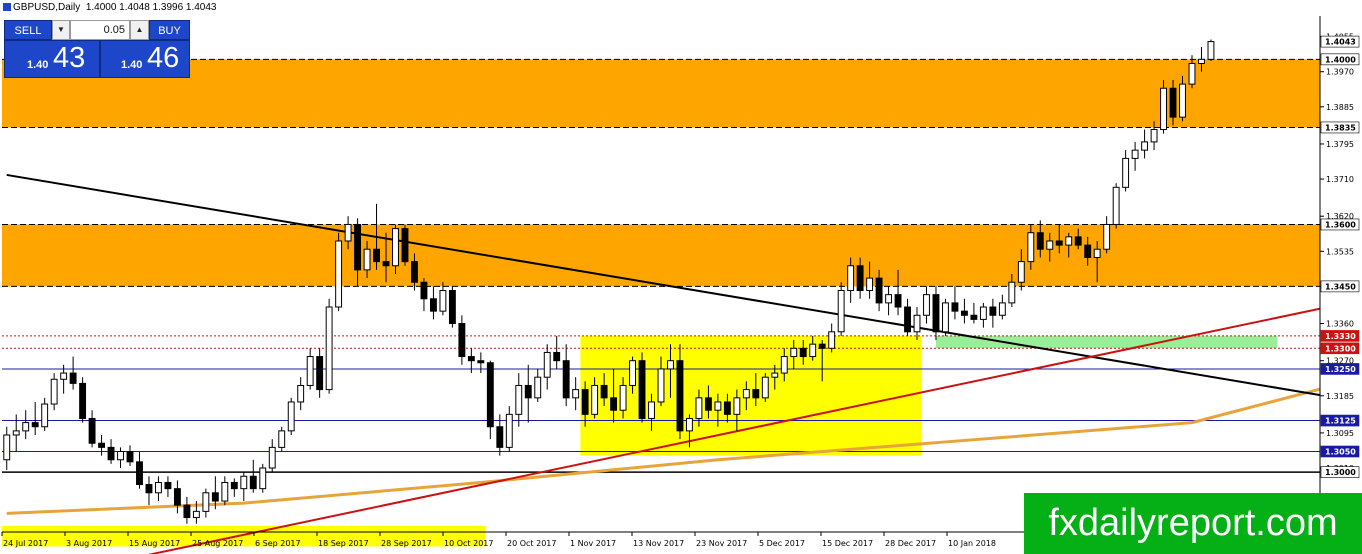  What do you see at coordinates (47, 7) in the screenshot?
I see `symbol-period-label: GBPUSD,Daily` at bounding box center [47, 7].